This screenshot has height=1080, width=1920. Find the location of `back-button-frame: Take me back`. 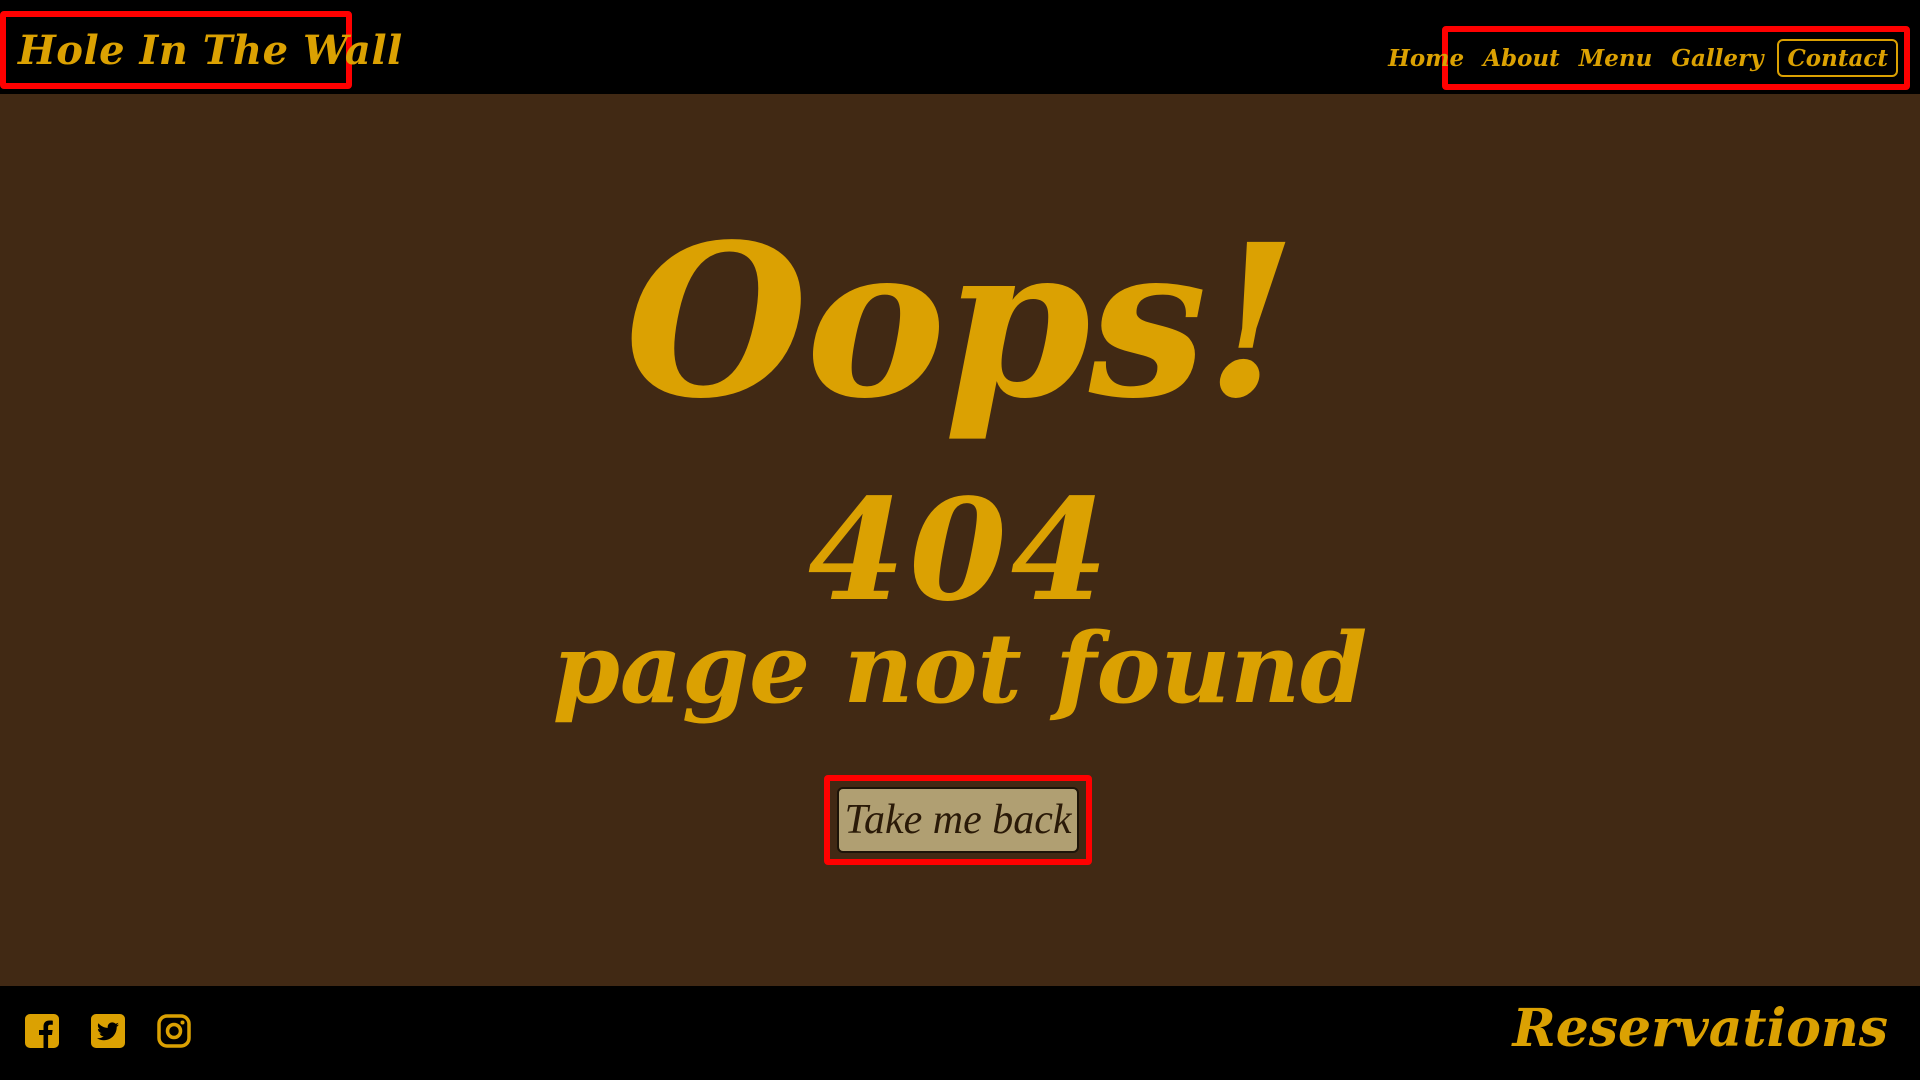

back-button-frame: Take me back is located at coordinates (958, 820).